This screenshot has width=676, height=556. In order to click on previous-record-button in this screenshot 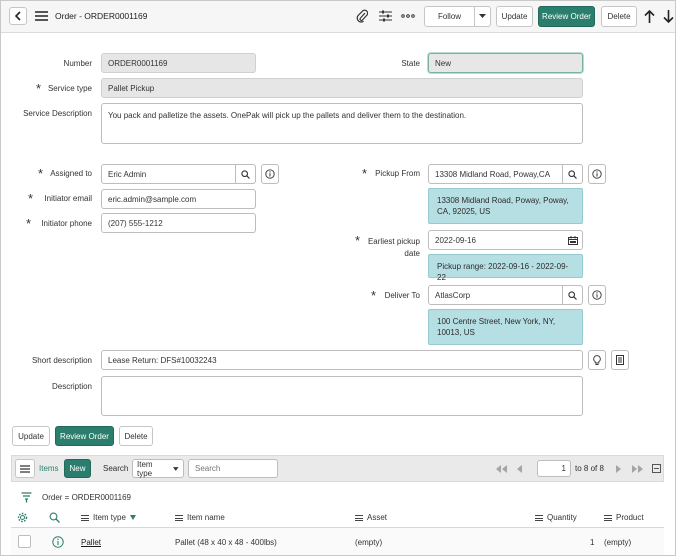, I will do `click(649, 16)`.